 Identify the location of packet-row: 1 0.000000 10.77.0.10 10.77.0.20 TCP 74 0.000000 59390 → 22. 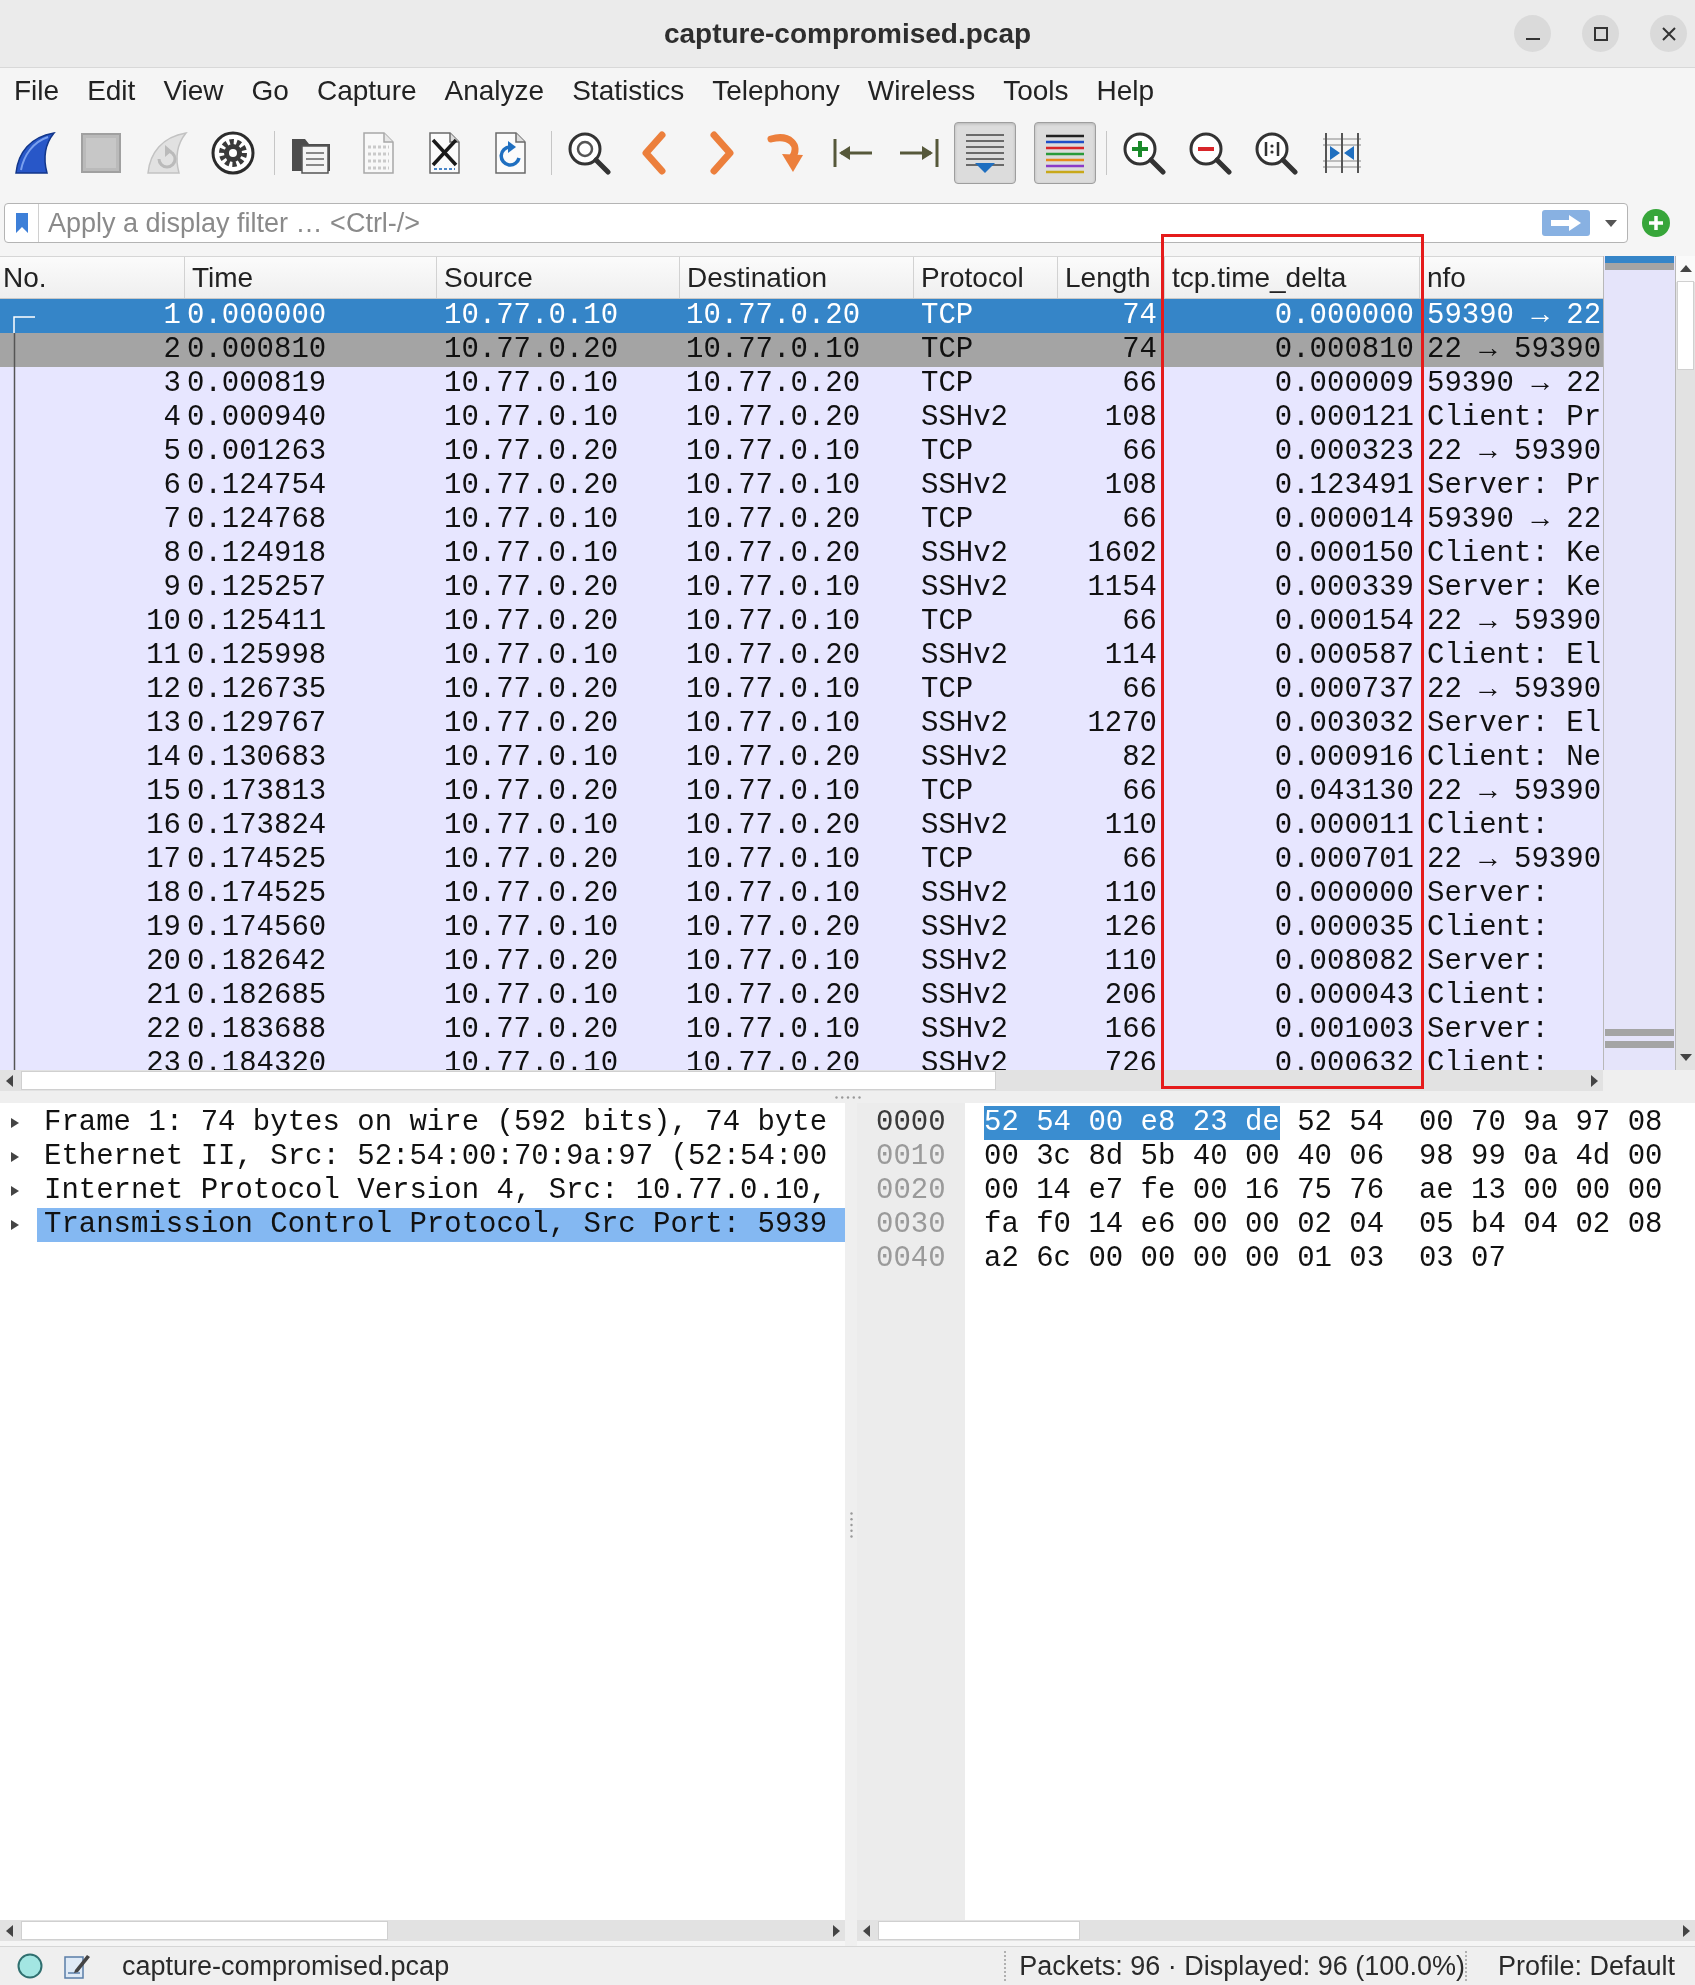
(801, 316).